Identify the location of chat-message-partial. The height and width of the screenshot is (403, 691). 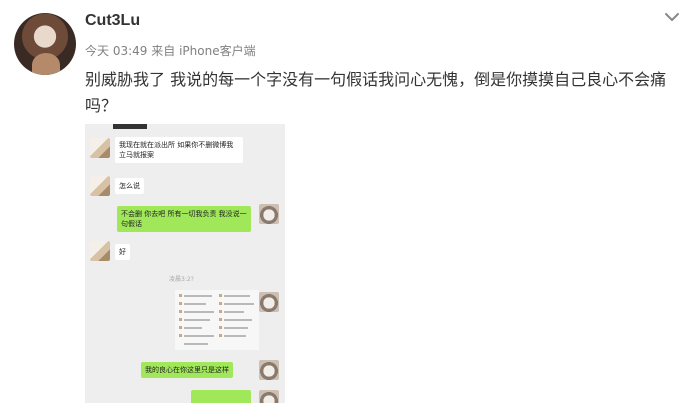
(221, 396).